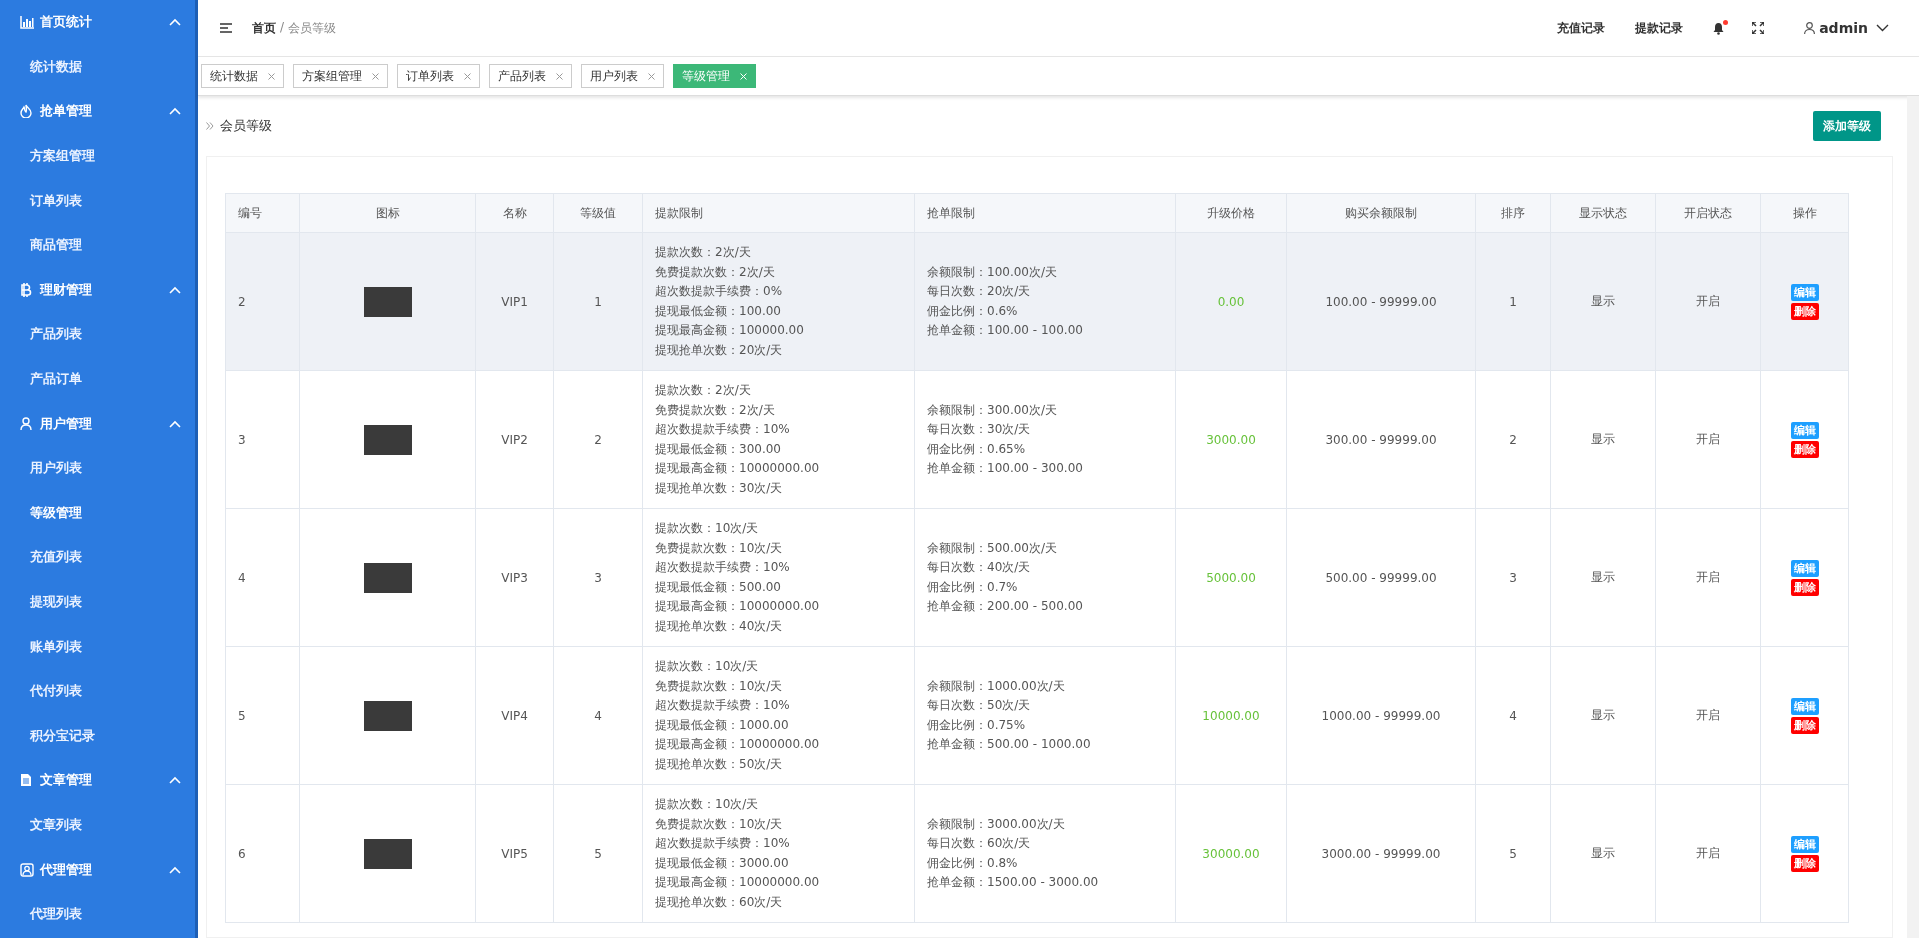 Image resolution: width=1919 pixels, height=938 pixels. I want to click on page-tab: 方案组管理, so click(340, 76).